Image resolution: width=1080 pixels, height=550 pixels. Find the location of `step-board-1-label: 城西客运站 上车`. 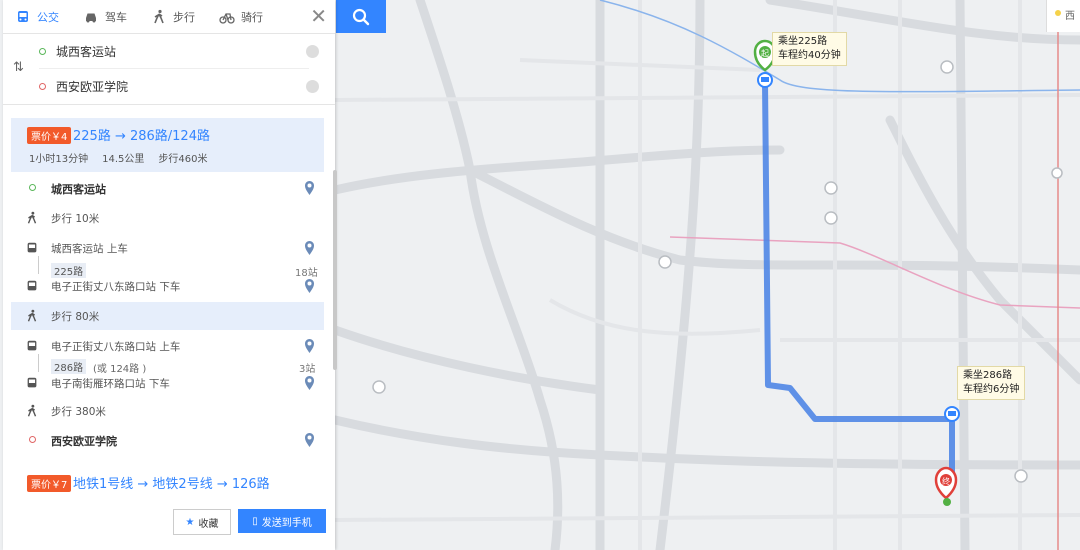

step-board-1-label: 城西客运站 上车 is located at coordinates (89, 249).